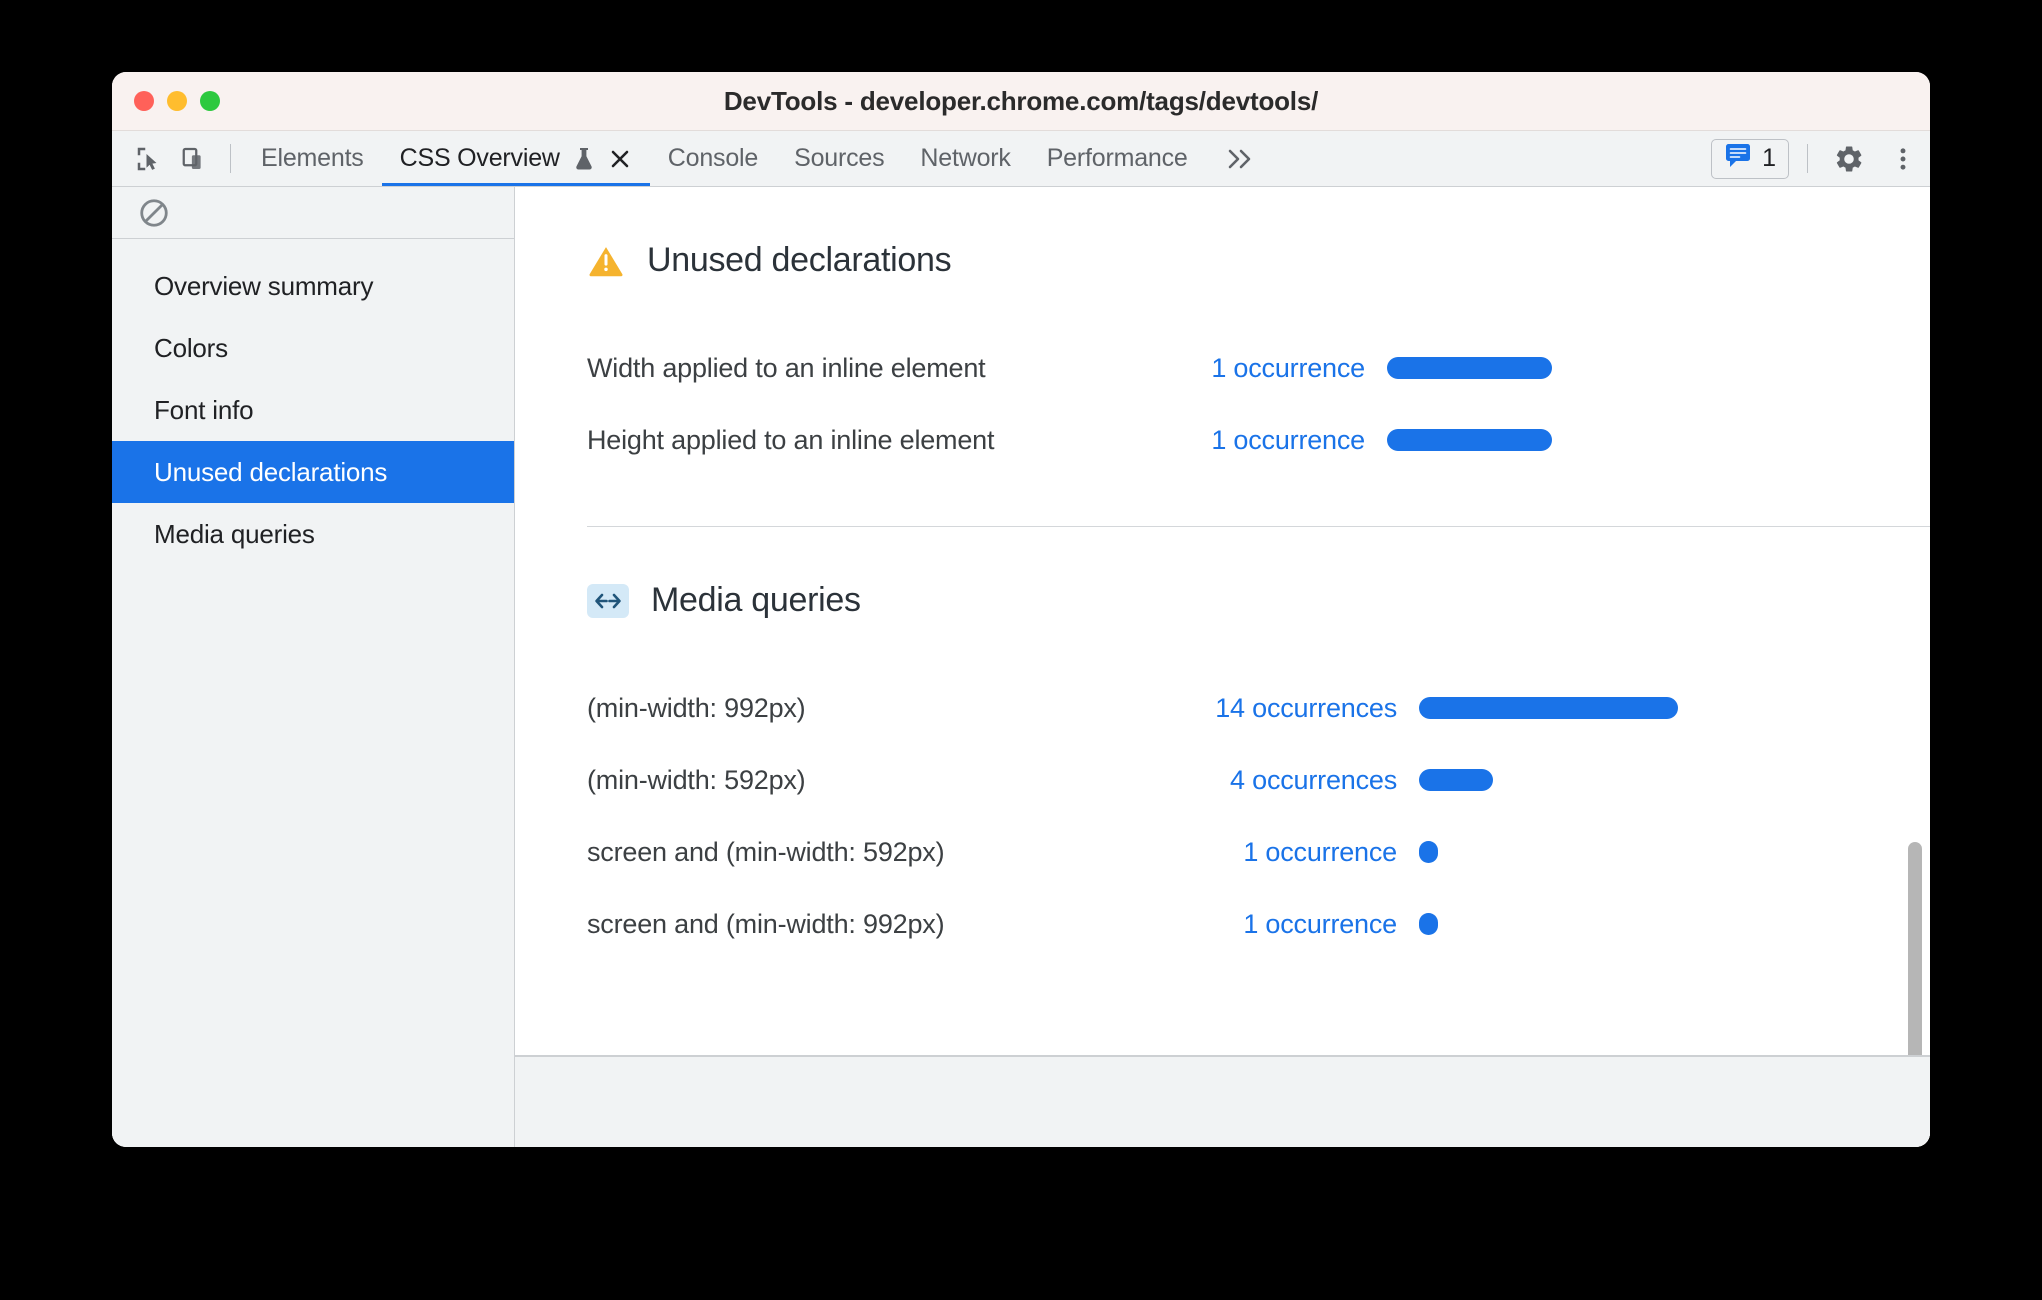 The image size is (2042, 1300). What do you see at coordinates (154, 213) in the screenshot?
I see `clear-overview-icon` at bounding box center [154, 213].